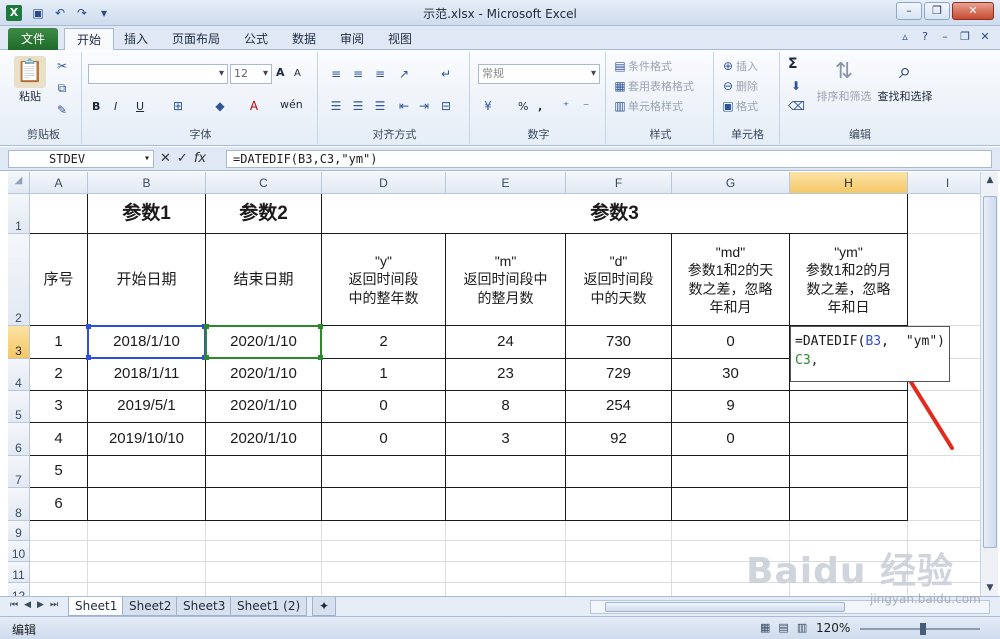 The height and width of the screenshot is (639, 1000). I want to click on cell-c8, so click(264, 504).